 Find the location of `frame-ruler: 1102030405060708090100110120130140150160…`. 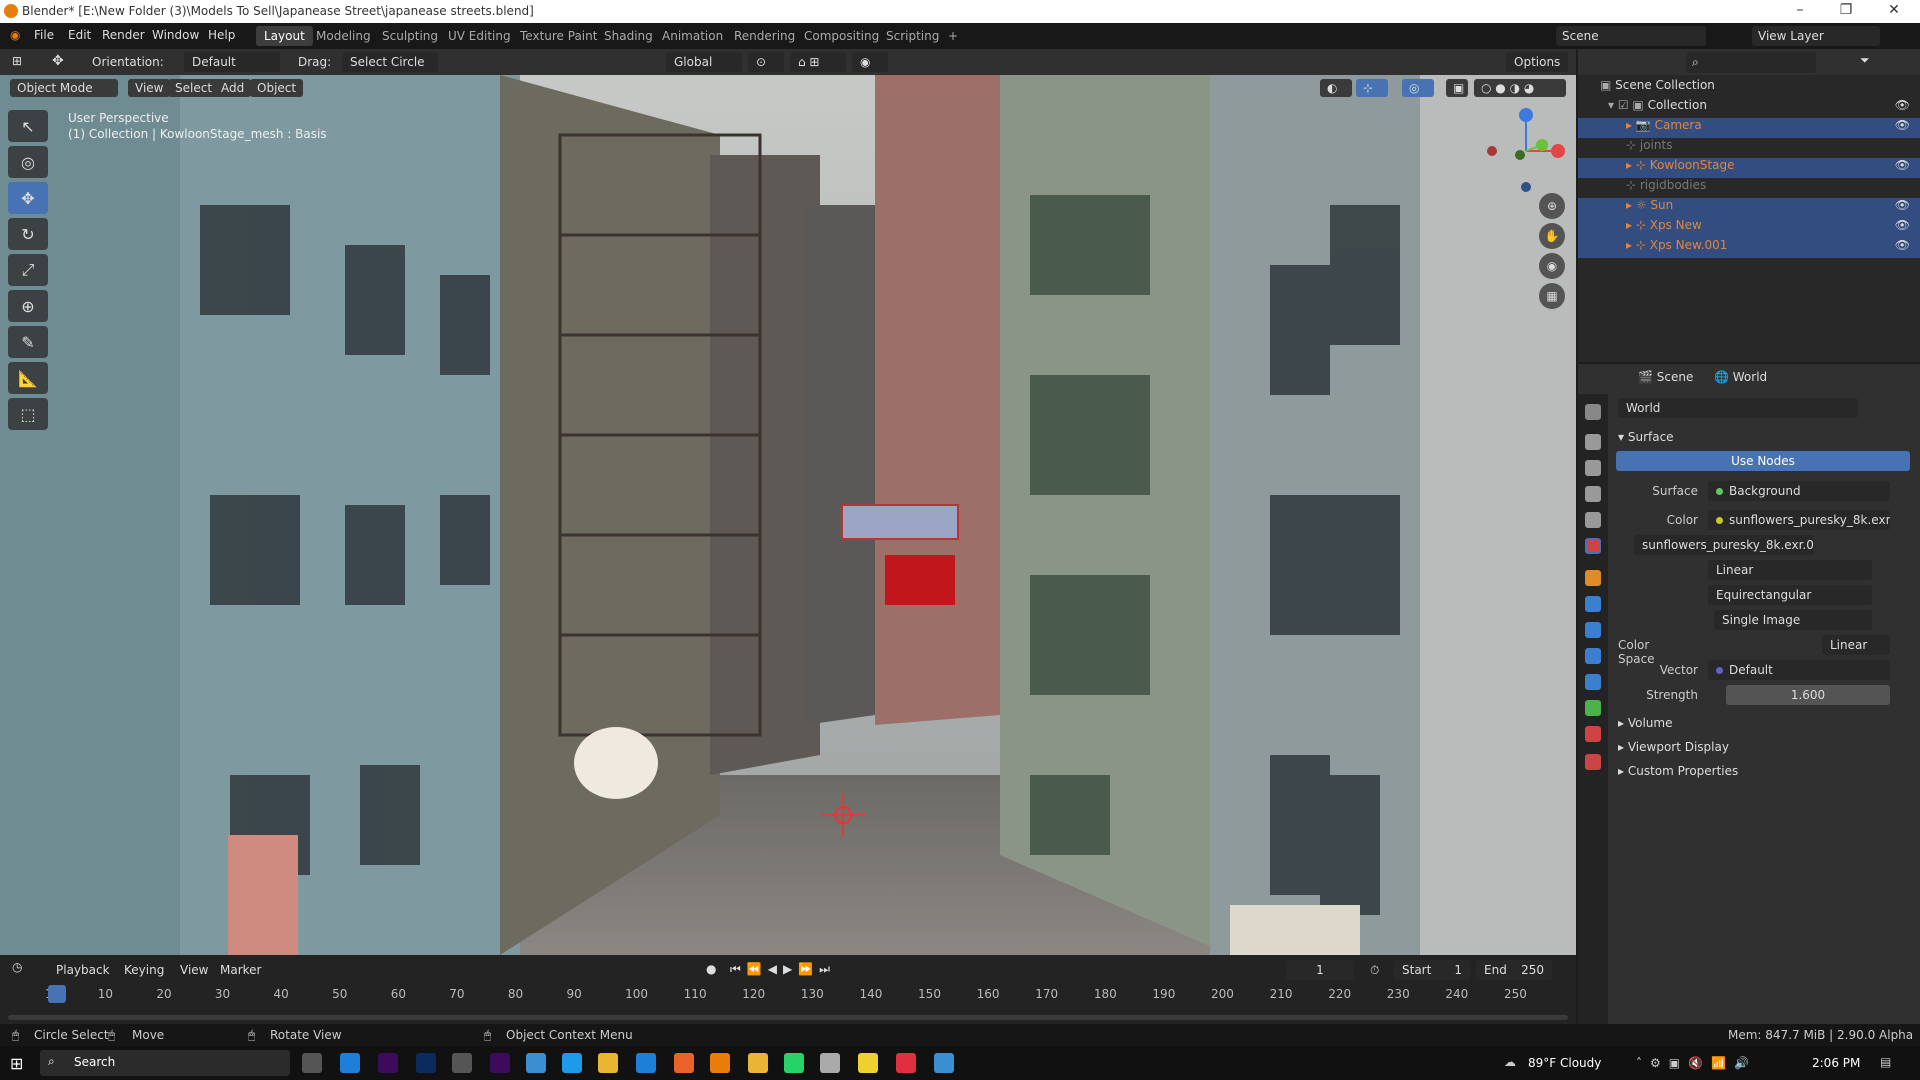

frame-ruler: 1102030405060708090100110120130140150160… is located at coordinates (788, 997).